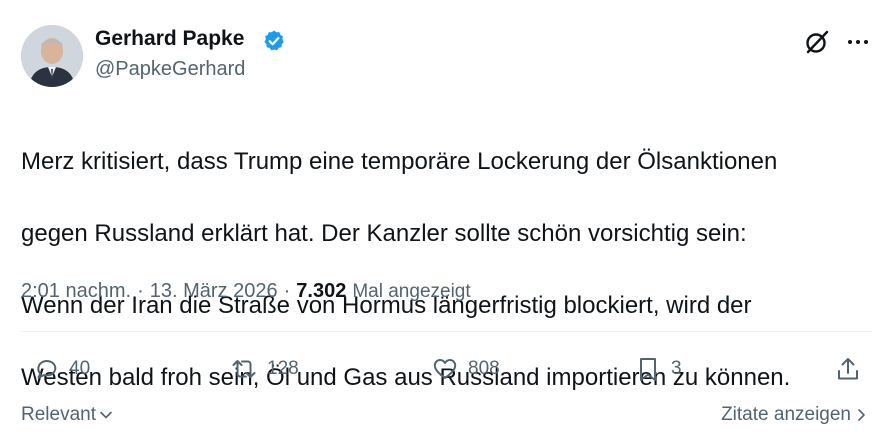 The image size is (894, 444). I want to click on grok-icon, so click(817, 42).